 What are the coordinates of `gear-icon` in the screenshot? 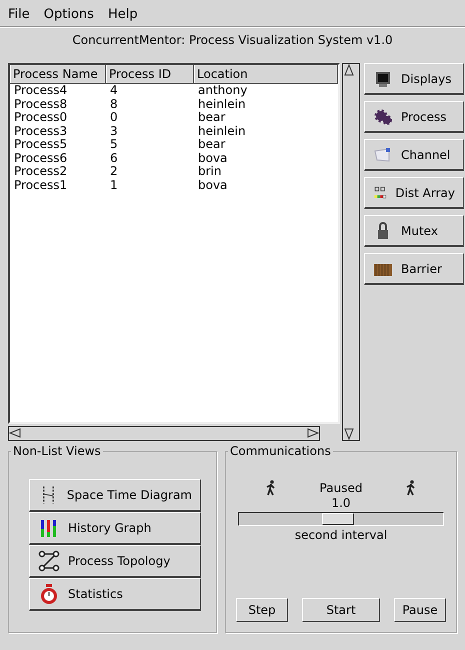 It's located at (383, 116).